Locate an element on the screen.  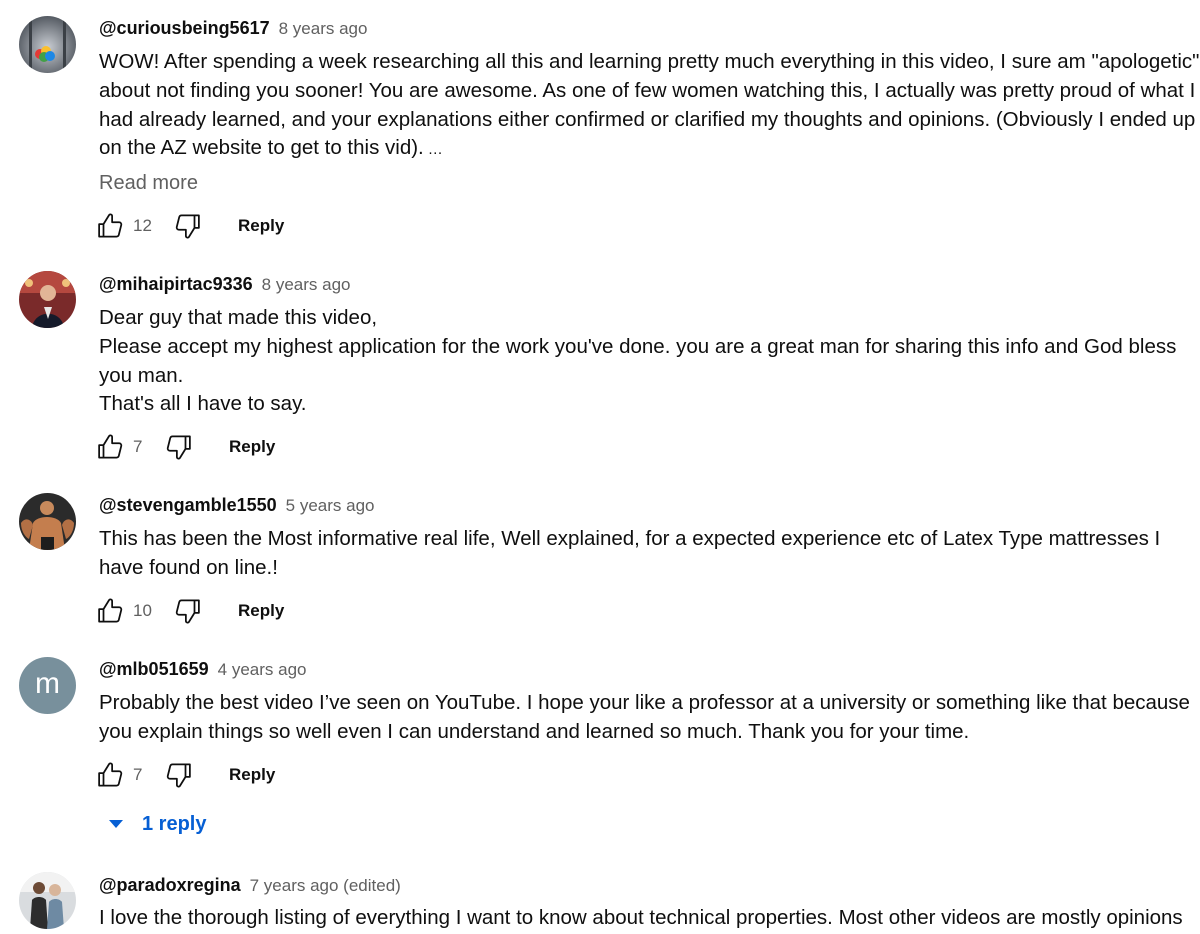
comment-header: @mihaipirtac9336 8 years ago is located at coordinates (224, 284).